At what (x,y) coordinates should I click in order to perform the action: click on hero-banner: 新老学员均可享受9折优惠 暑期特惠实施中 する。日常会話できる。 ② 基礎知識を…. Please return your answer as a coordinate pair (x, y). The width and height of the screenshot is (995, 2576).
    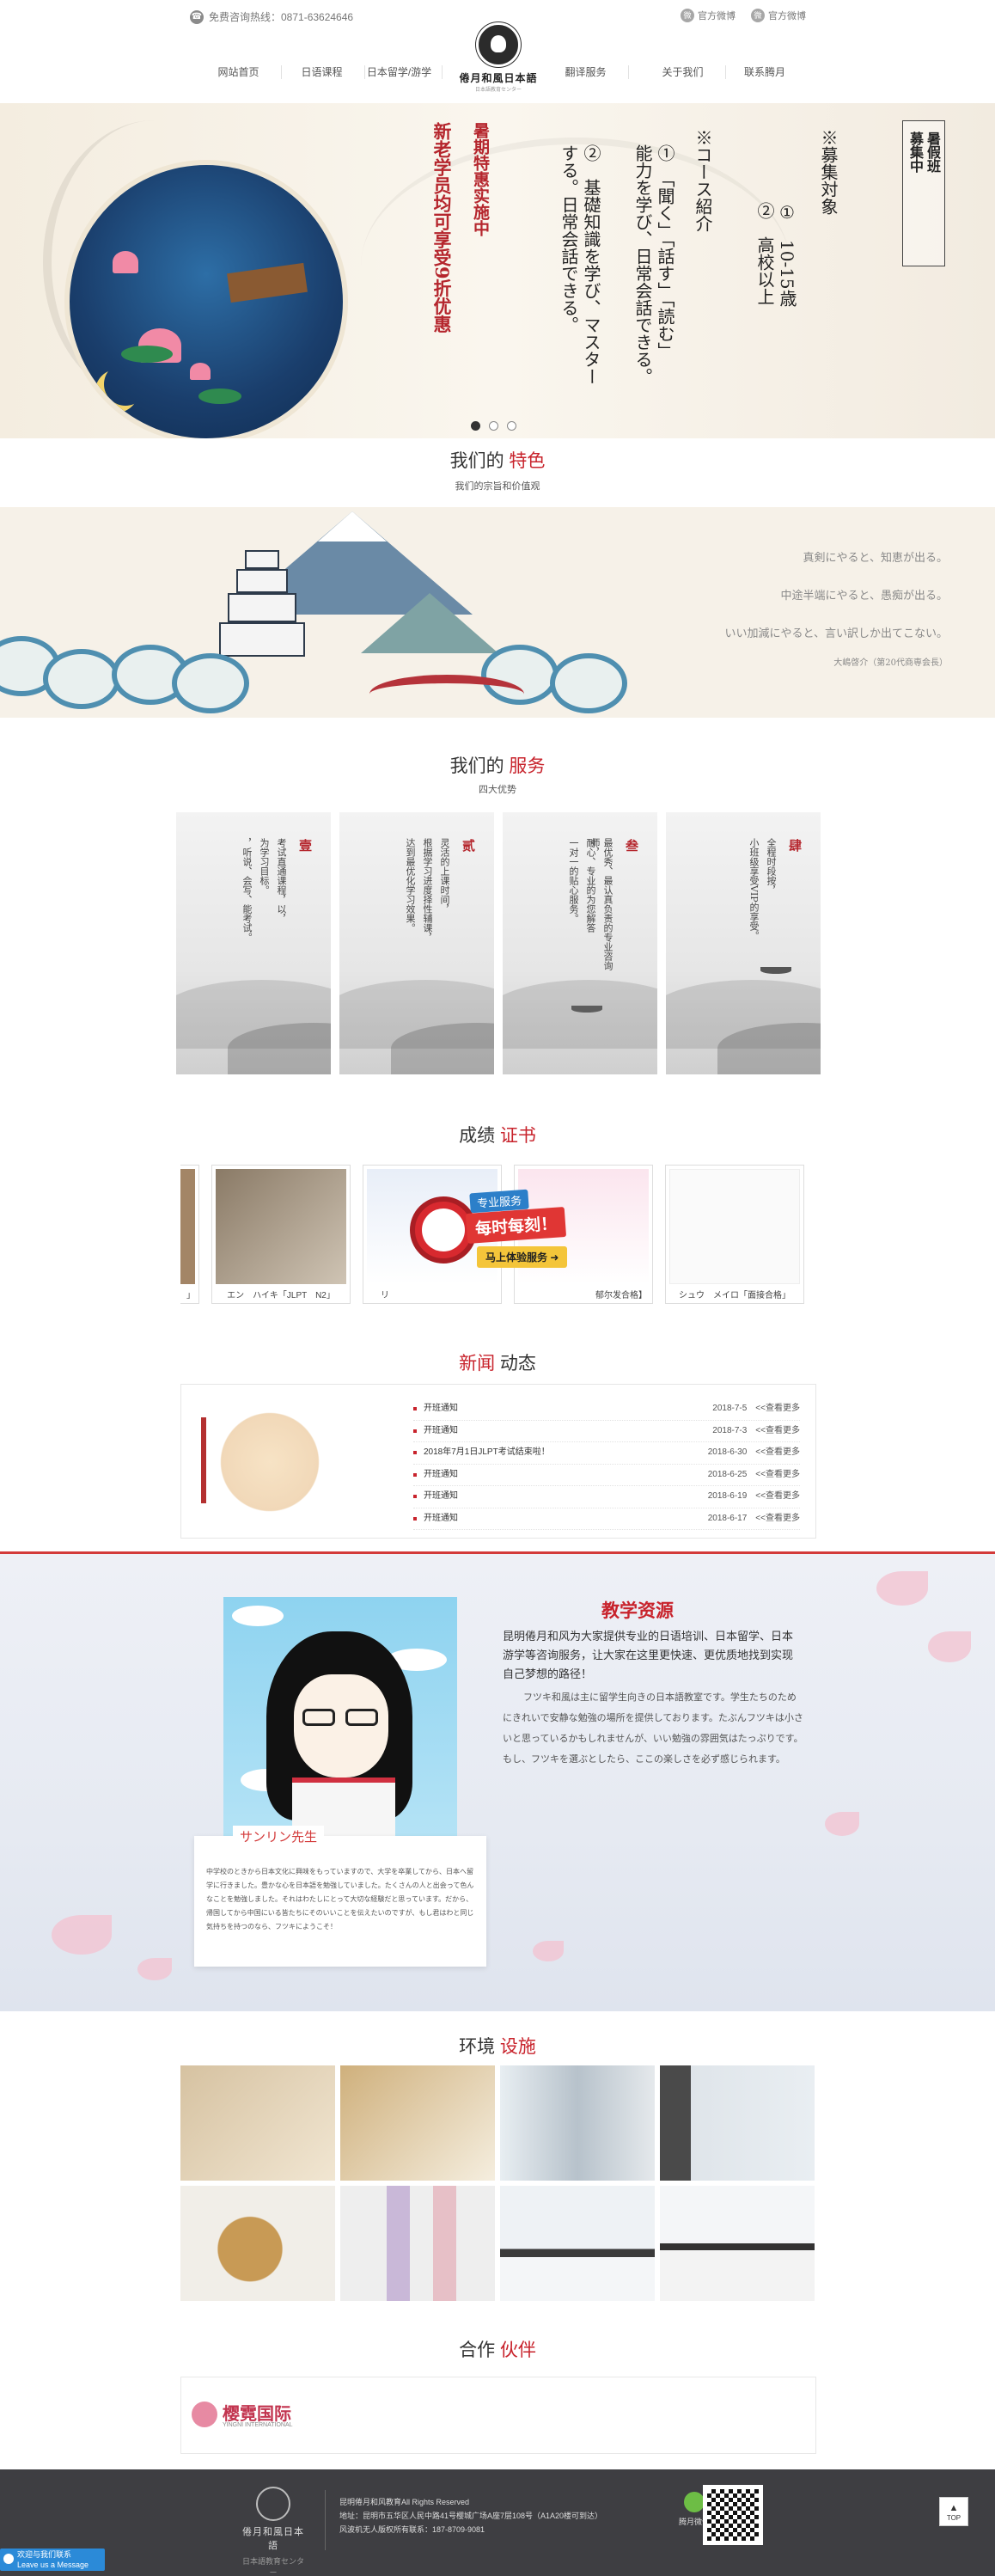
    Looking at the image, I should click on (497, 270).